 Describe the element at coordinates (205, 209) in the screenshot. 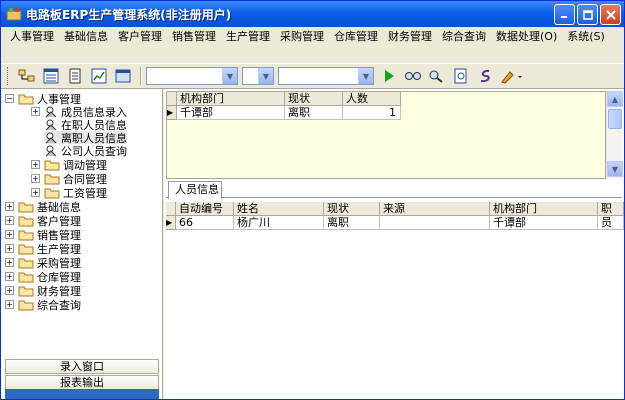

I see `col-header-auto-id: 自动编号` at that location.